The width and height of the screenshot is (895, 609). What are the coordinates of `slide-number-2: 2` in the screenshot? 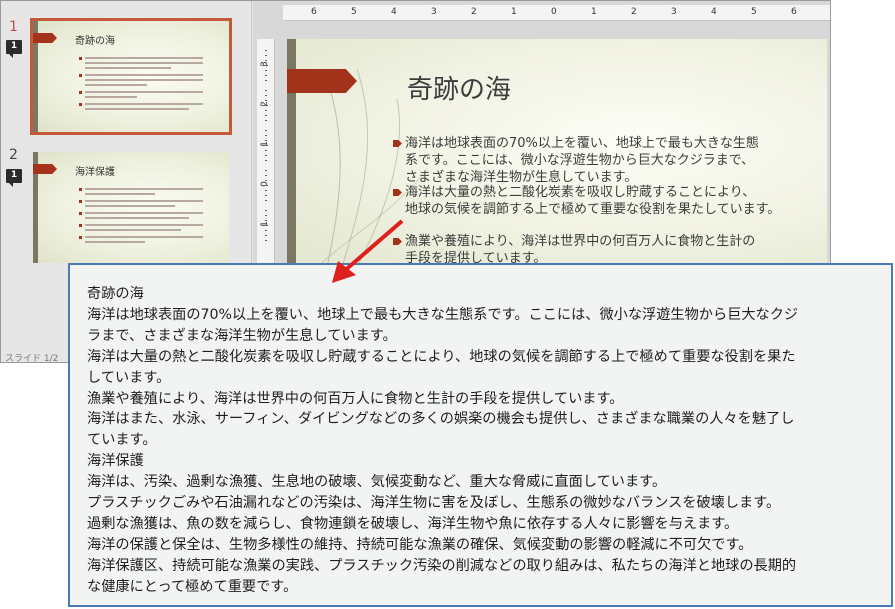 It's located at (13, 155).